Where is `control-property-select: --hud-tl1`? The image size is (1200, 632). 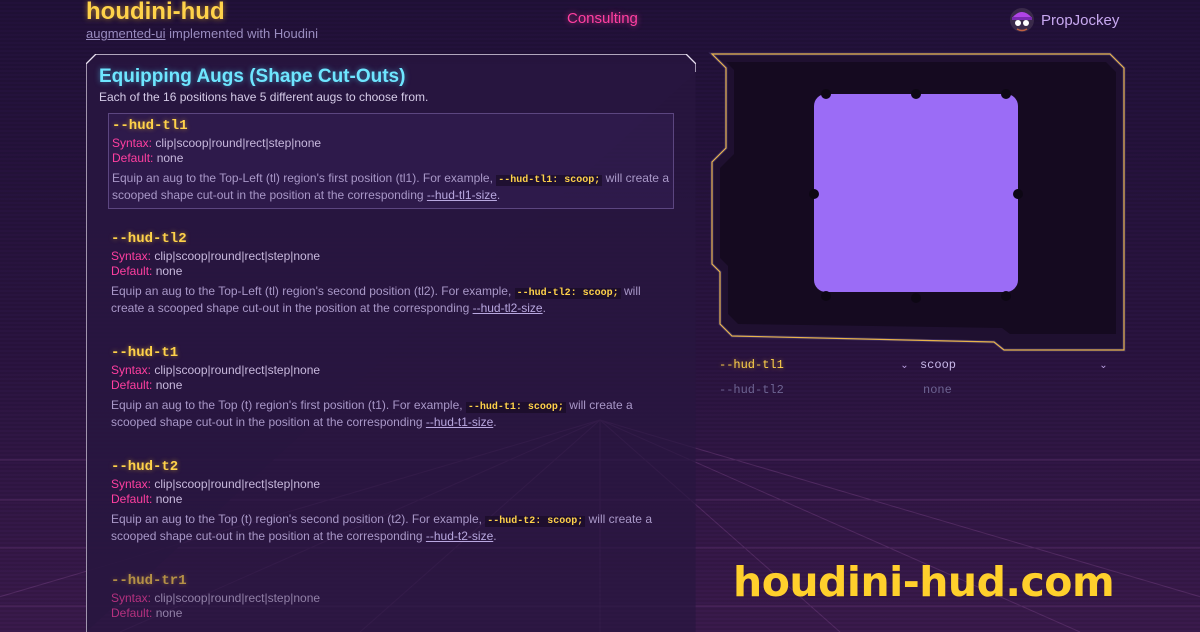
control-property-select: --hud-tl1 is located at coordinates (809, 365).